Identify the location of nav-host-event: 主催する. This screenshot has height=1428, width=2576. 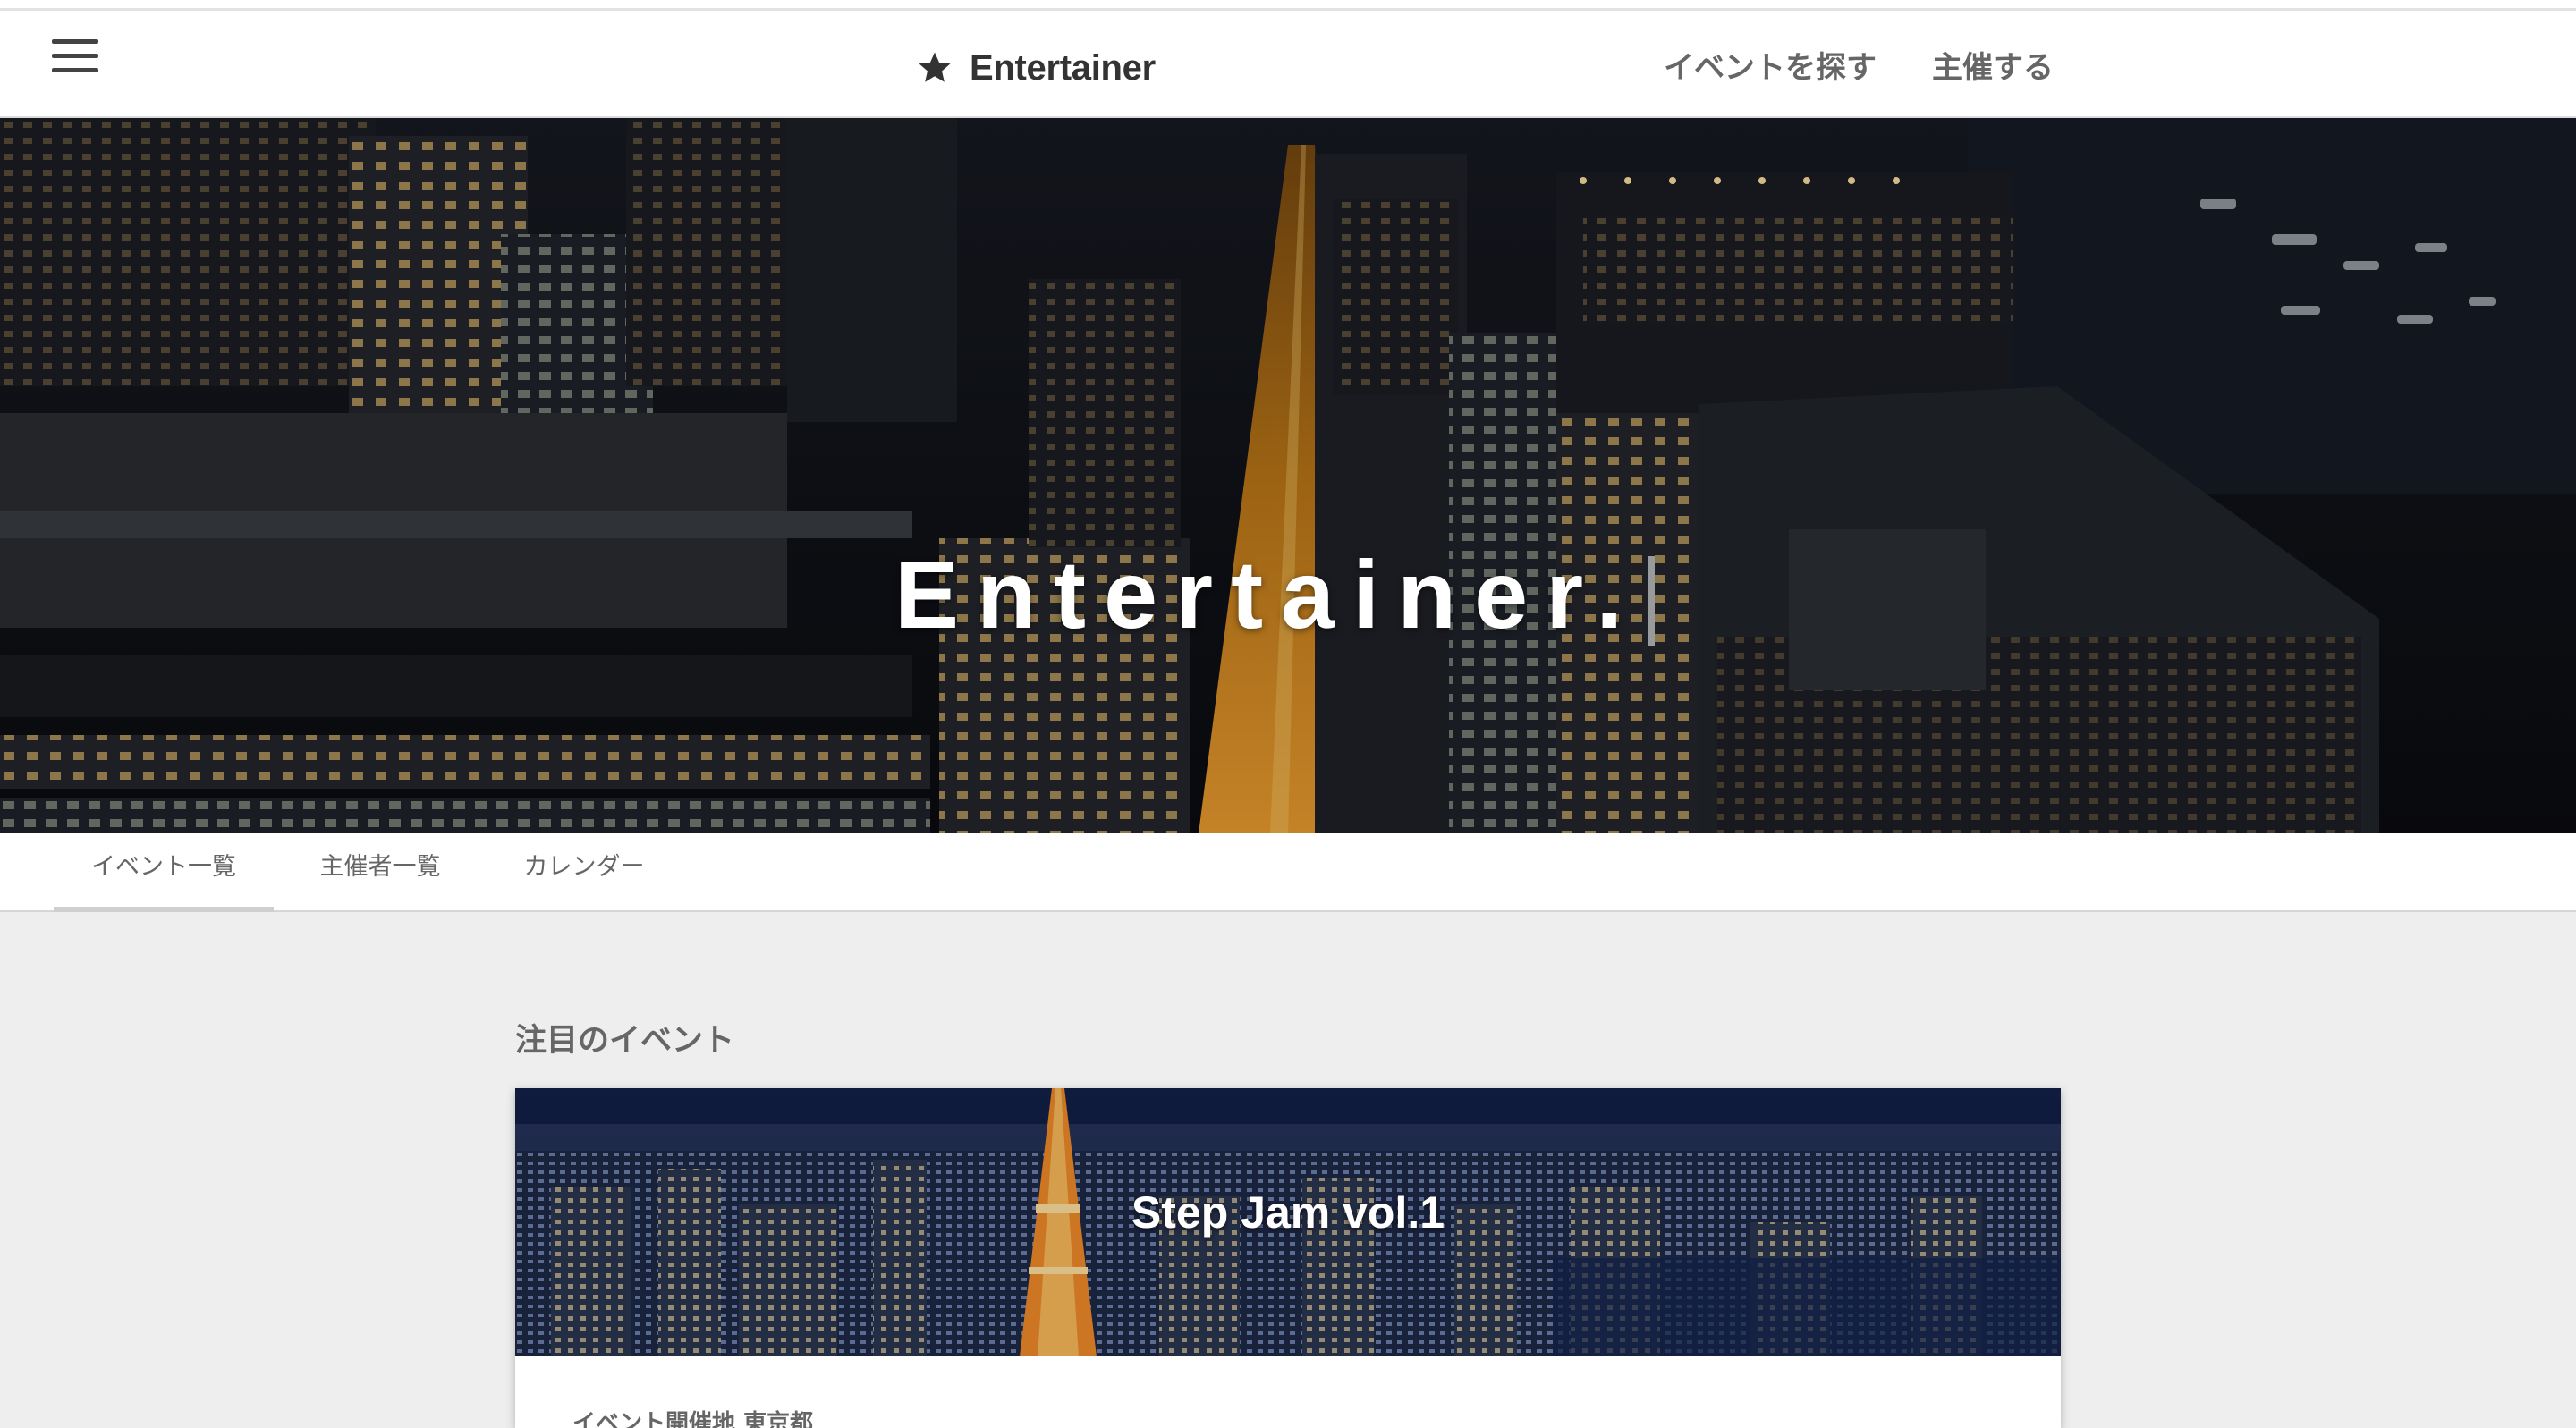
(1993, 65).